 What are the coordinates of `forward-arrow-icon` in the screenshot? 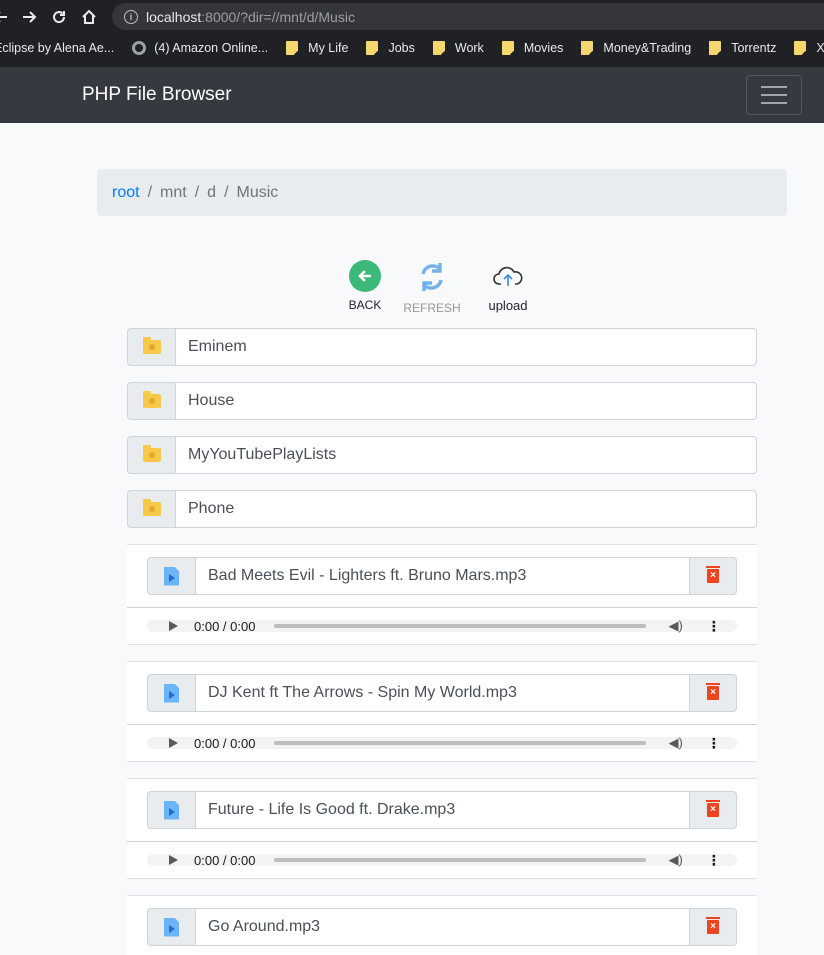 It's located at (29, 17).